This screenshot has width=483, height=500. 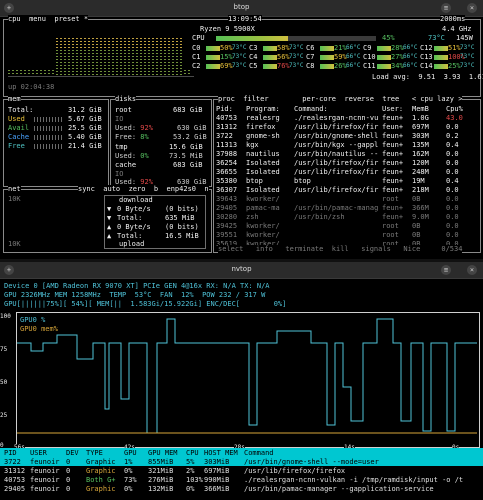 What do you see at coordinates (420, 109) in the screenshot?
I see `proc-col-header: MemB` at bounding box center [420, 109].